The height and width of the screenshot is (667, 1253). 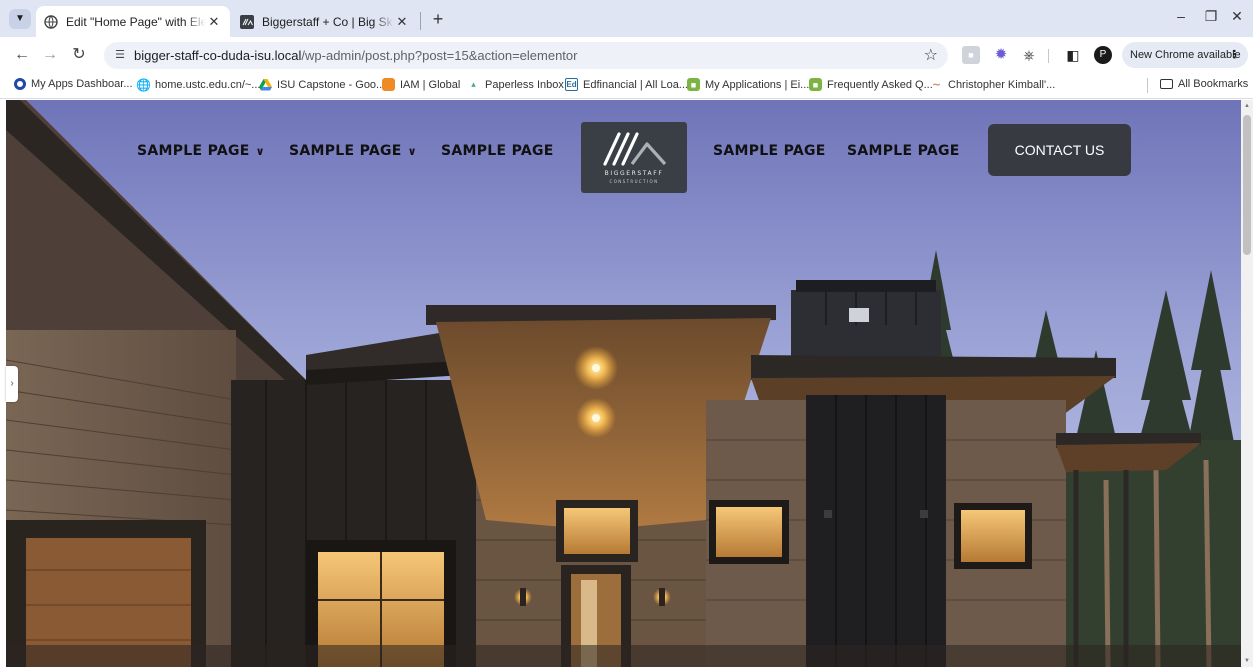 I want to click on reload-icon: ↻, so click(x=79, y=55).